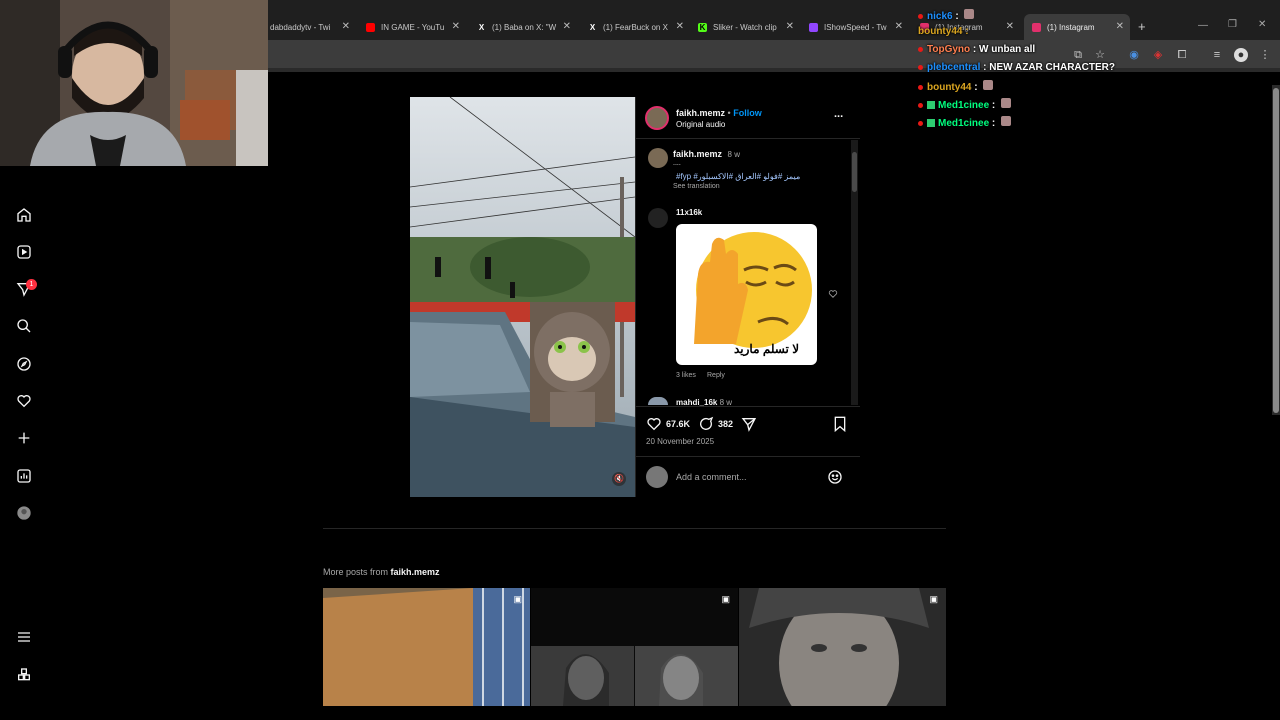 Image resolution: width=1280 pixels, height=720 pixels. What do you see at coordinates (24, 326) in the screenshot?
I see `search-icon` at bounding box center [24, 326].